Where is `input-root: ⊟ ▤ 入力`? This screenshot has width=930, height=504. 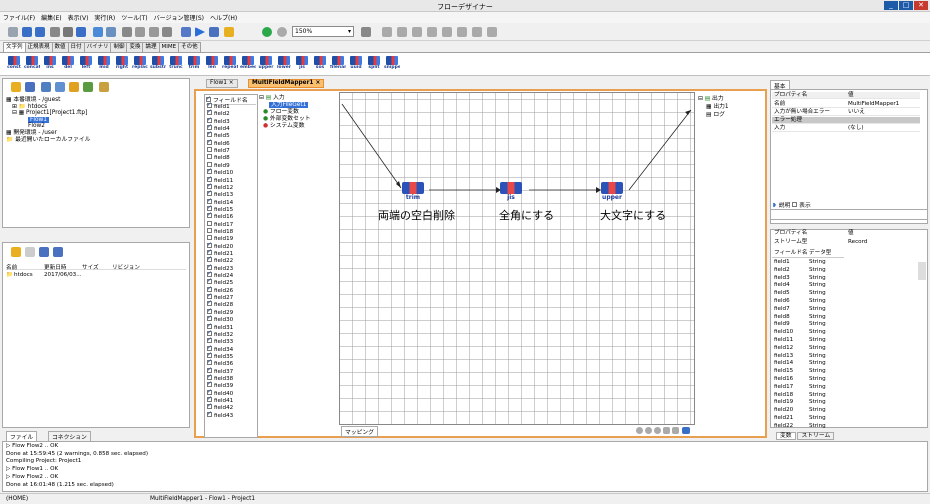 input-root: ⊟ ▤ 入力 is located at coordinates (298, 98).